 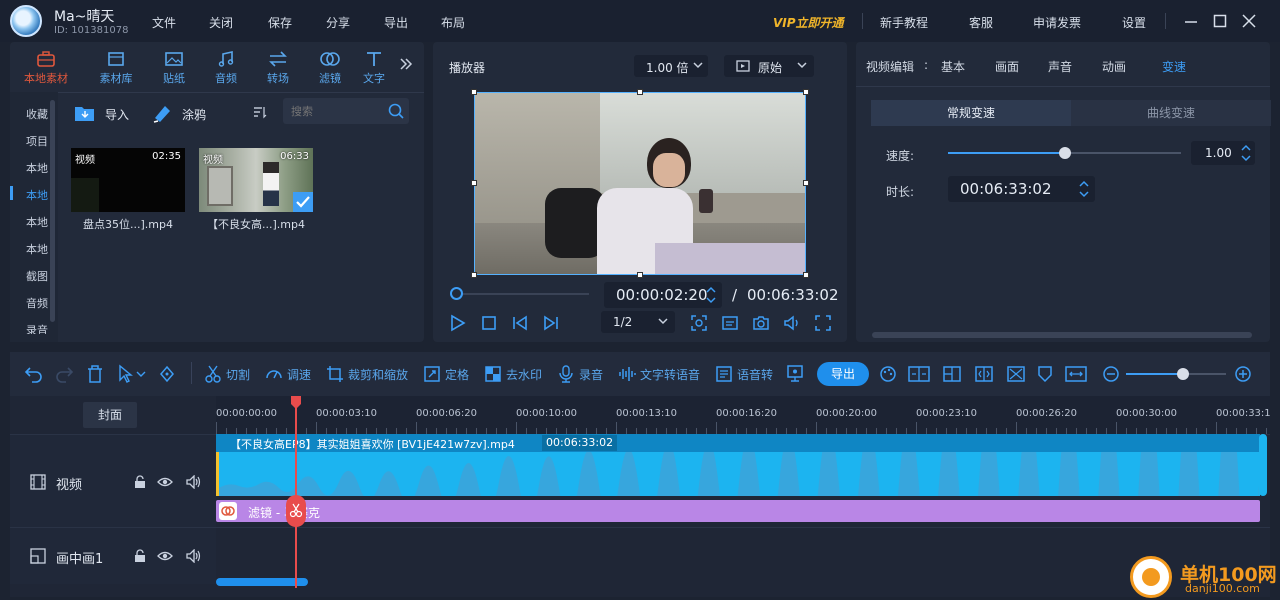 What do you see at coordinates (520, 294) in the screenshot?
I see `progress-track` at bounding box center [520, 294].